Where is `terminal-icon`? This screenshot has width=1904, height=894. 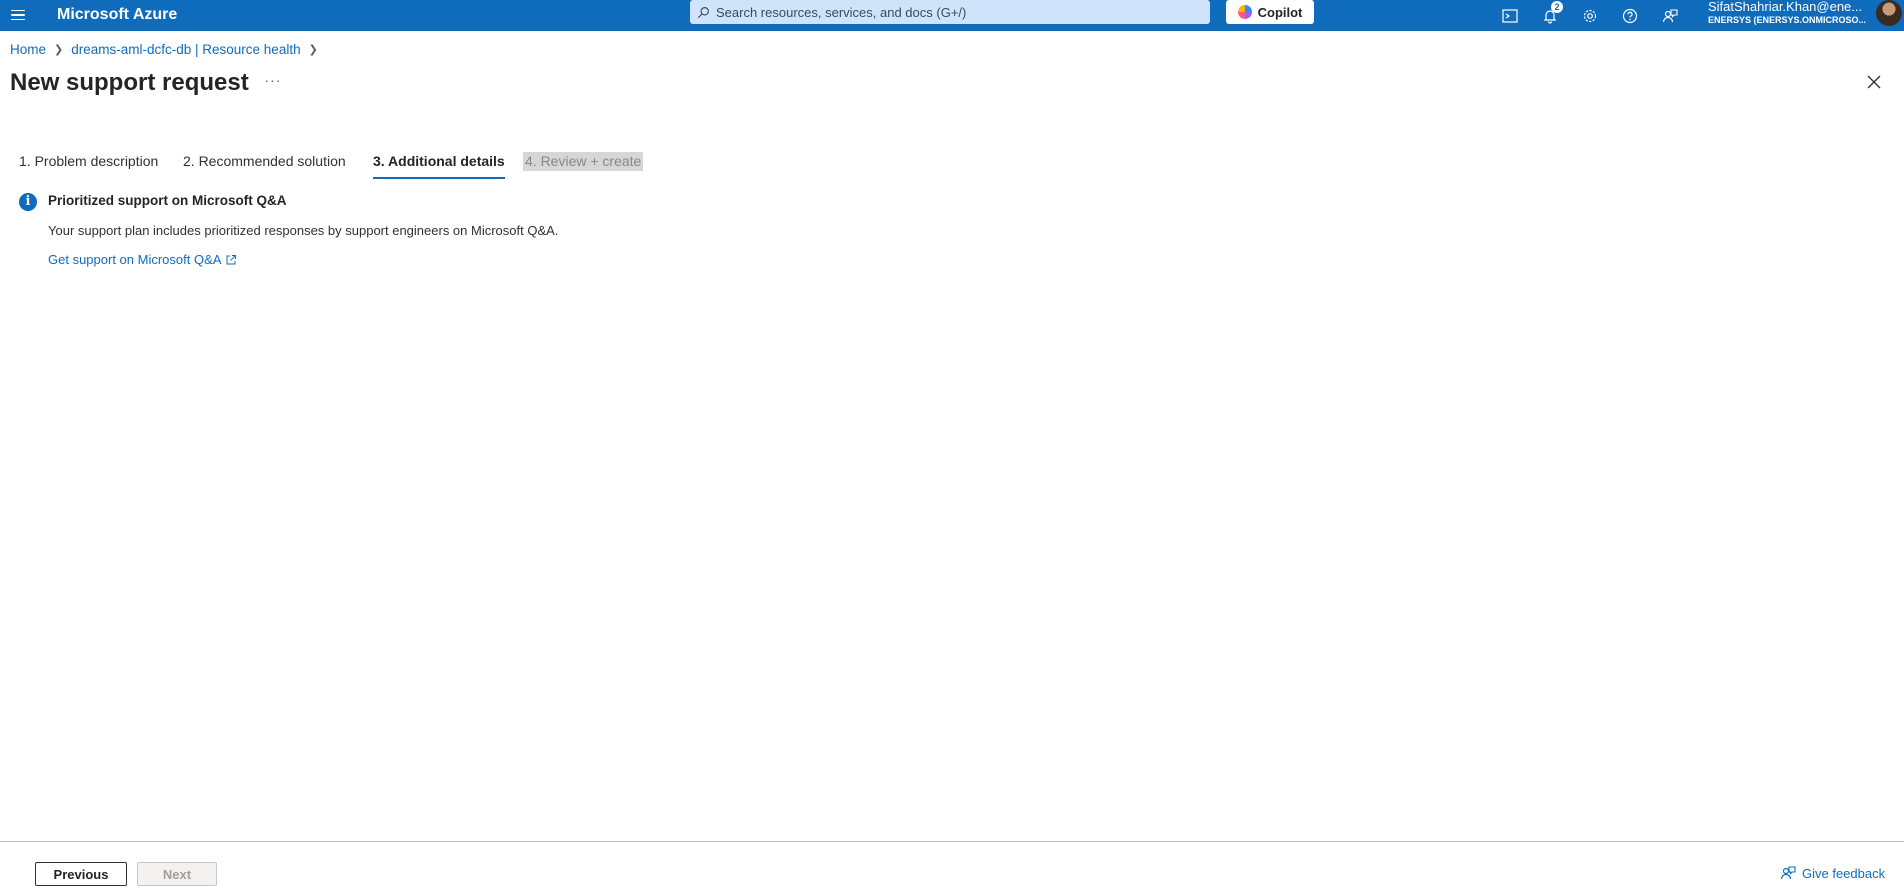
terminal-icon is located at coordinates (1510, 15).